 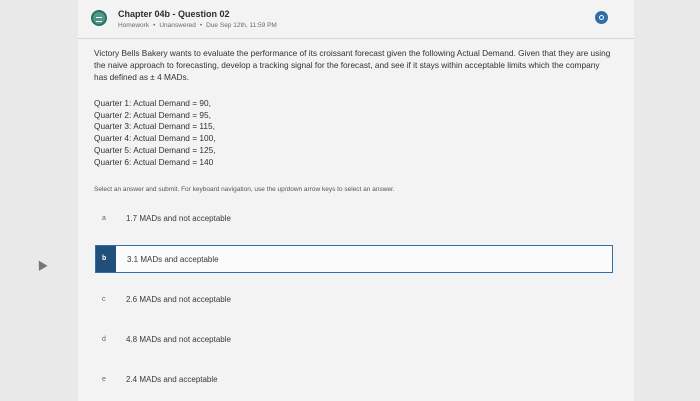 What do you see at coordinates (41, 264) in the screenshot?
I see `mouse-pointer-icon` at bounding box center [41, 264].